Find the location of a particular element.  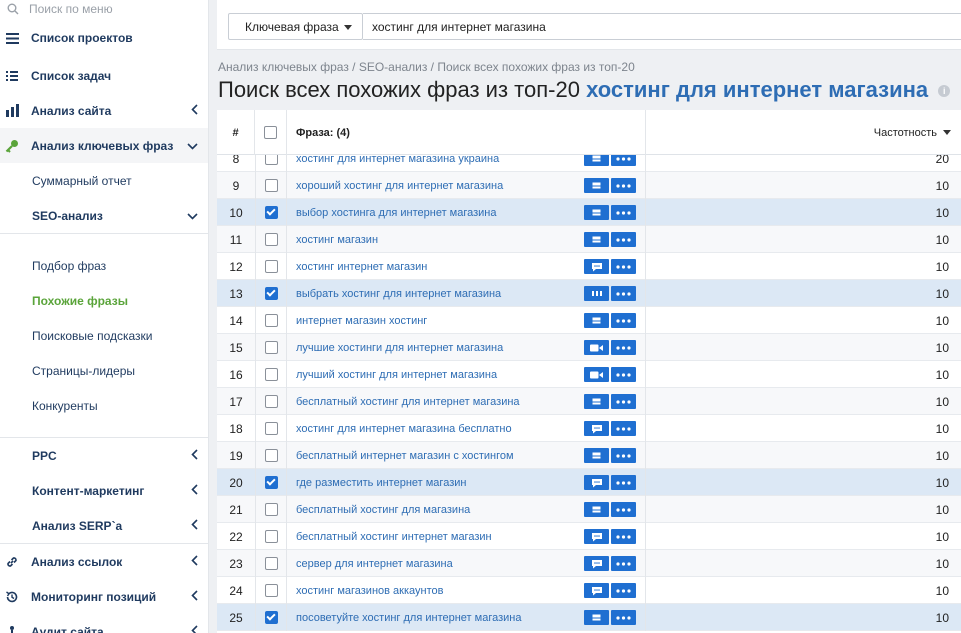

table-row: 22 бесплатный хостинг интернет магазин 10 is located at coordinates (589, 536).